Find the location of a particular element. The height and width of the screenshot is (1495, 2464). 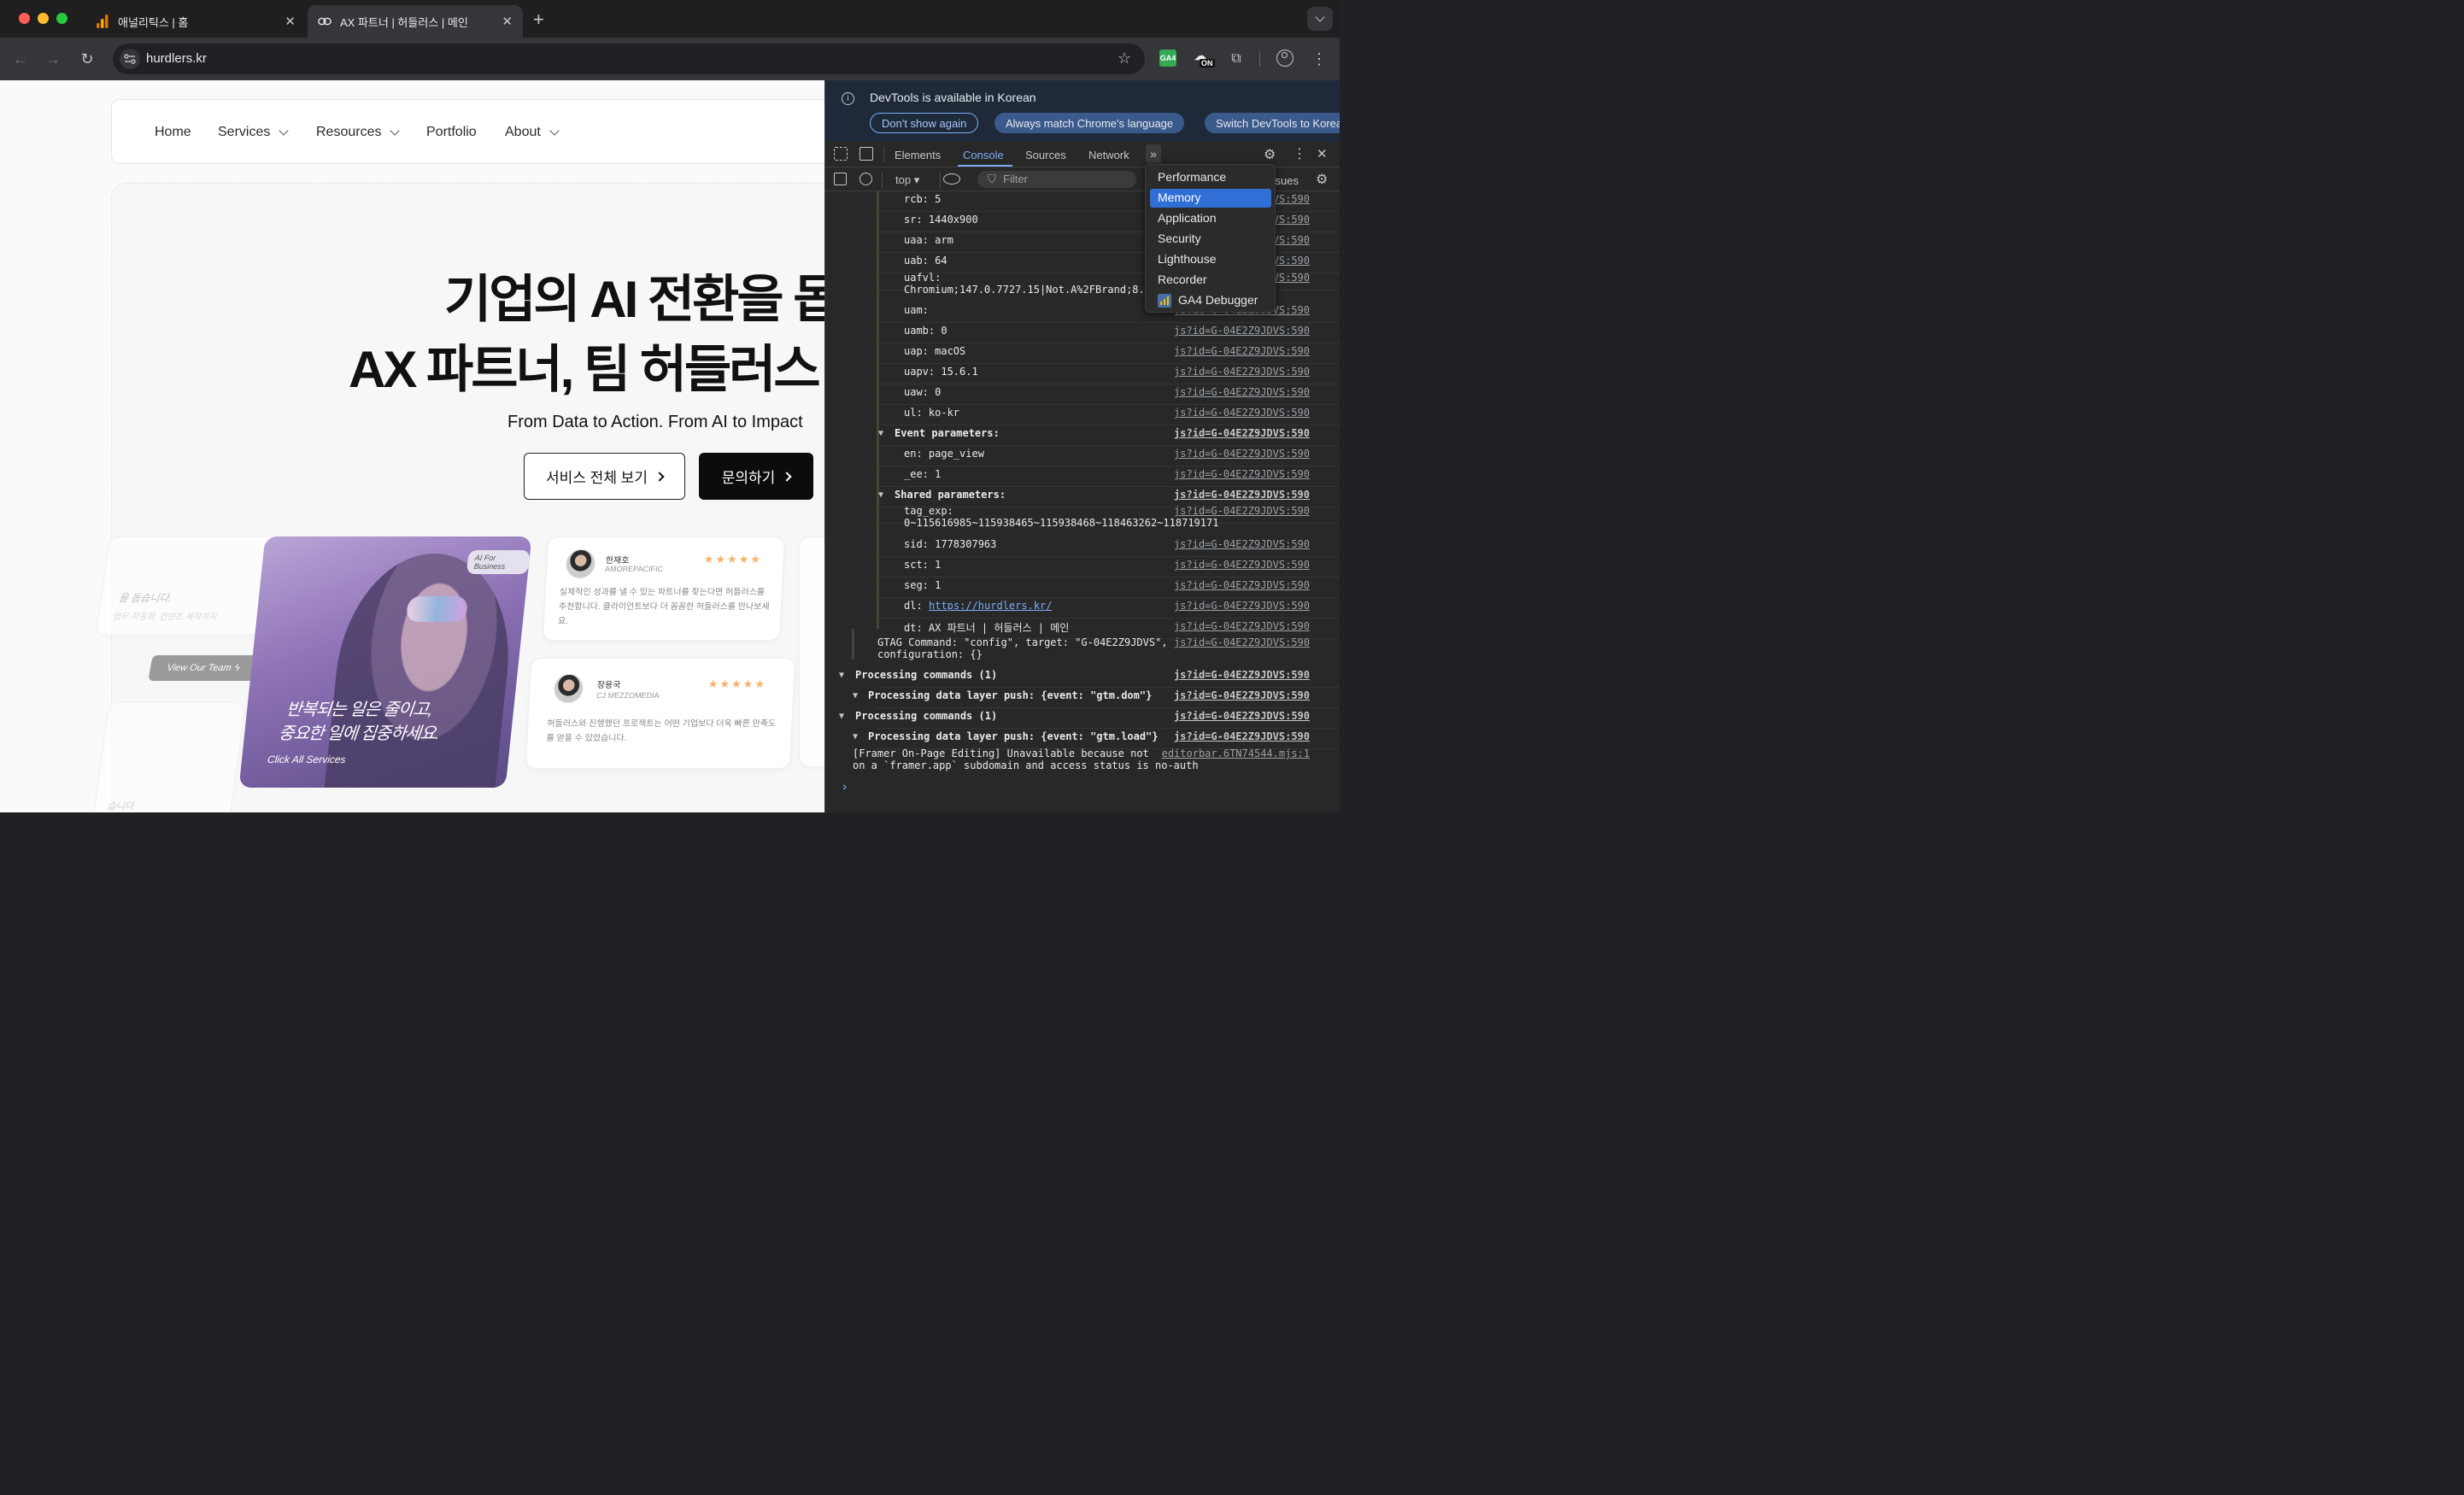

testimonial-company: CJ MEZZOMEDIA is located at coordinates (627, 696).